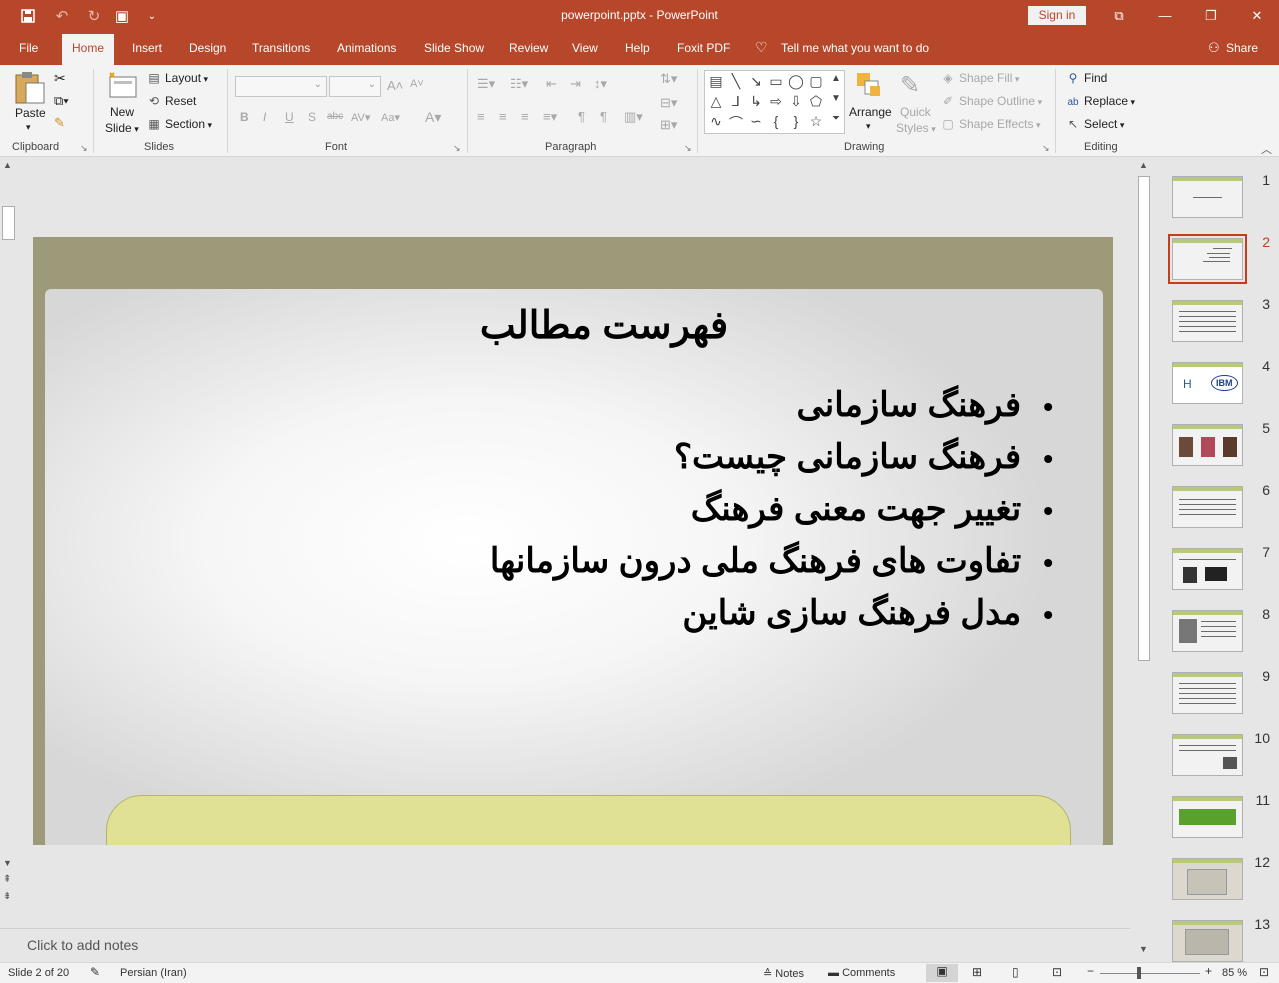 This screenshot has height=983, width=1279. I want to click on elbow-arrow-shape-icon: ↳, so click(756, 101).